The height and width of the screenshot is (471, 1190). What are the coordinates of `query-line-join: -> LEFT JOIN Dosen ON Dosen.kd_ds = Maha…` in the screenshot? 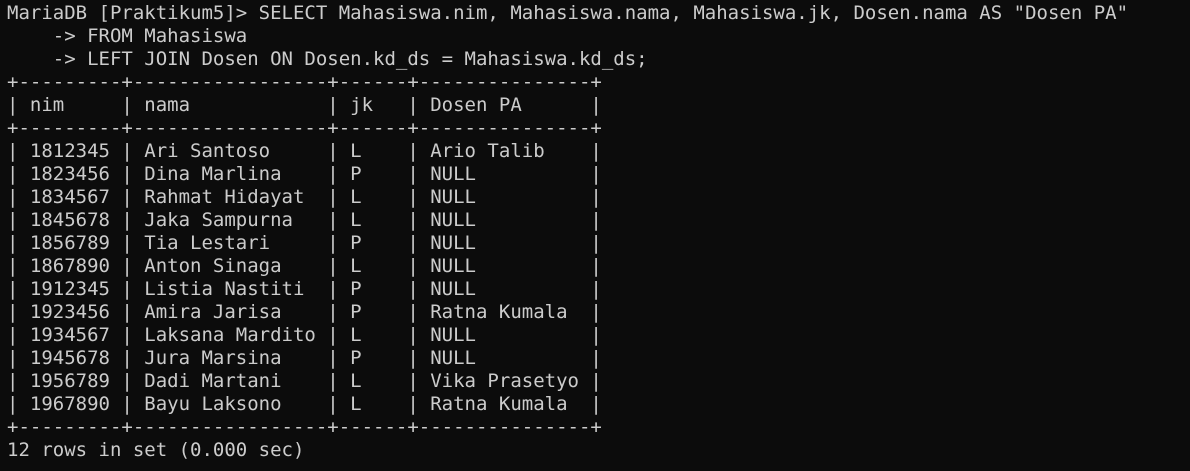 It's located at (327, 59).